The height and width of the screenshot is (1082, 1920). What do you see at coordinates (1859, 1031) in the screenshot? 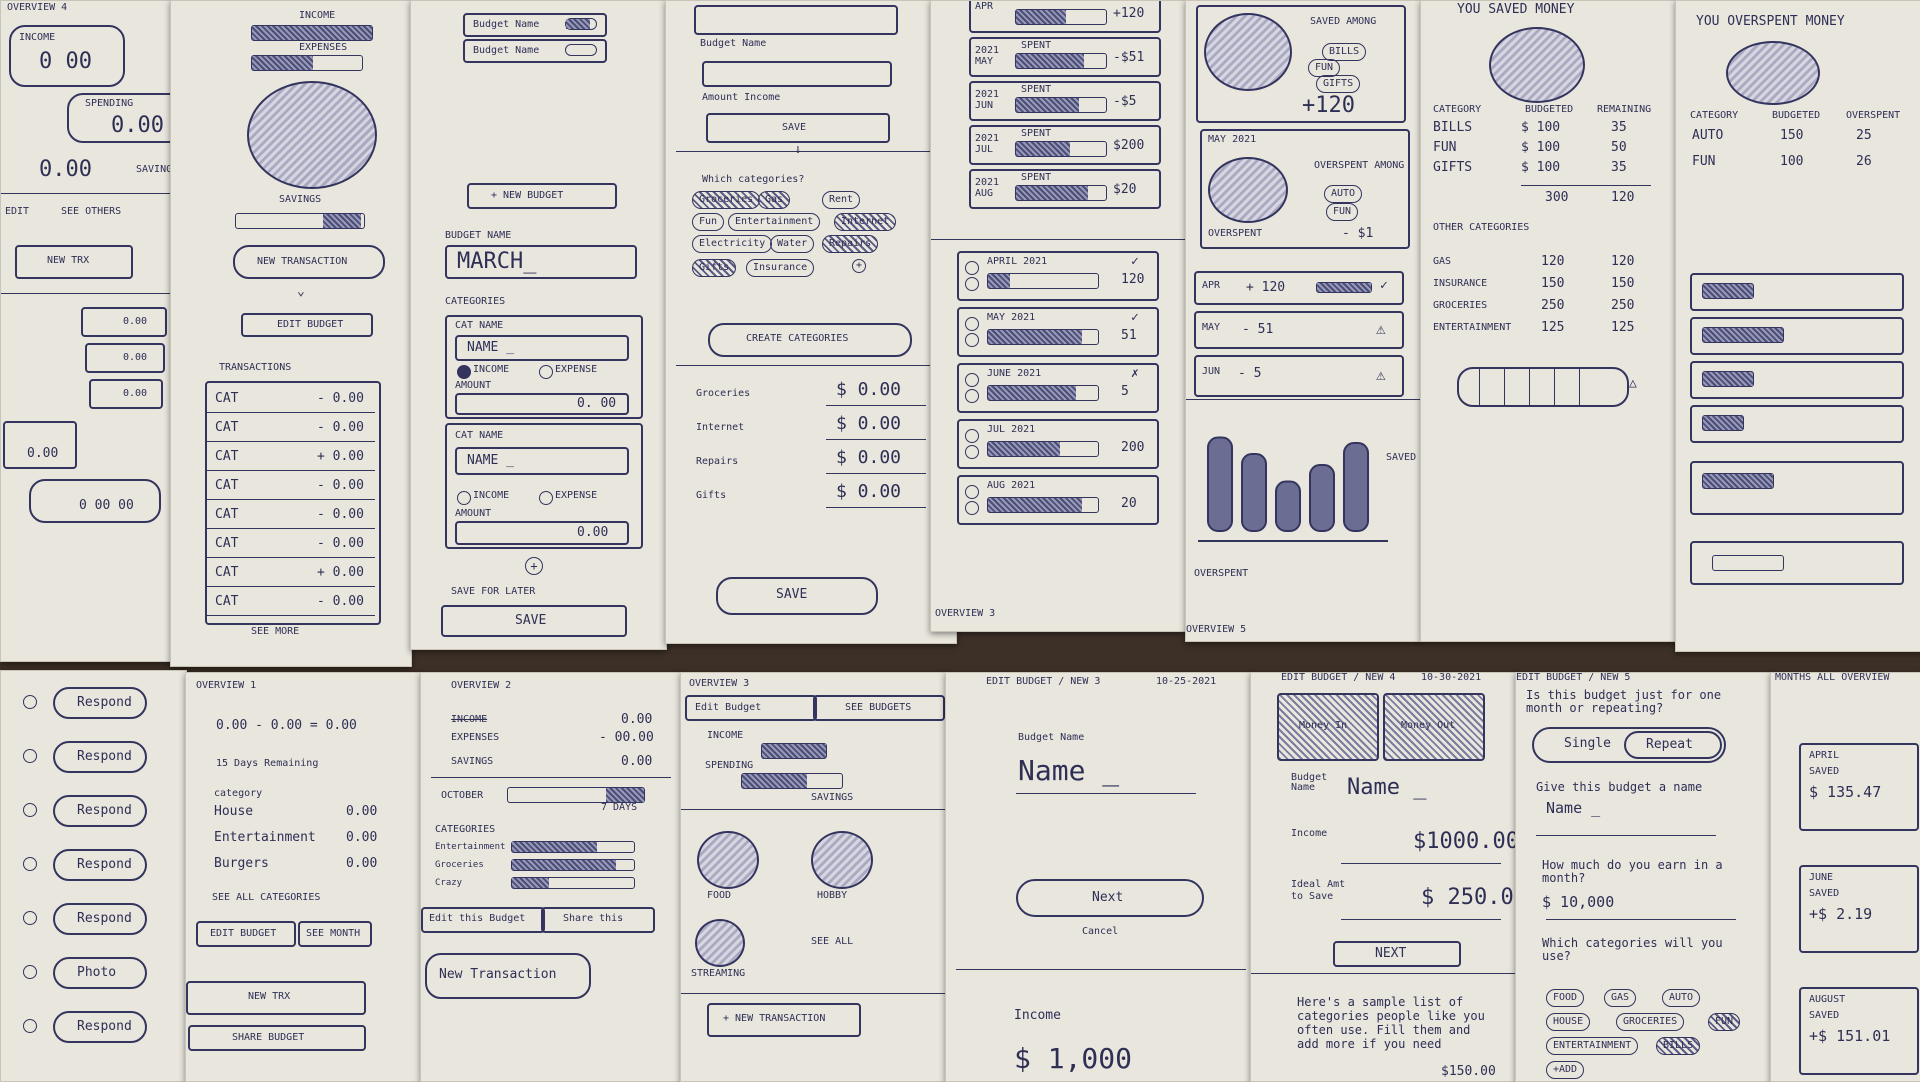
I see `month-card: AUGUST SAVED +$ 151.01` at bounding box center [1859, 1031].